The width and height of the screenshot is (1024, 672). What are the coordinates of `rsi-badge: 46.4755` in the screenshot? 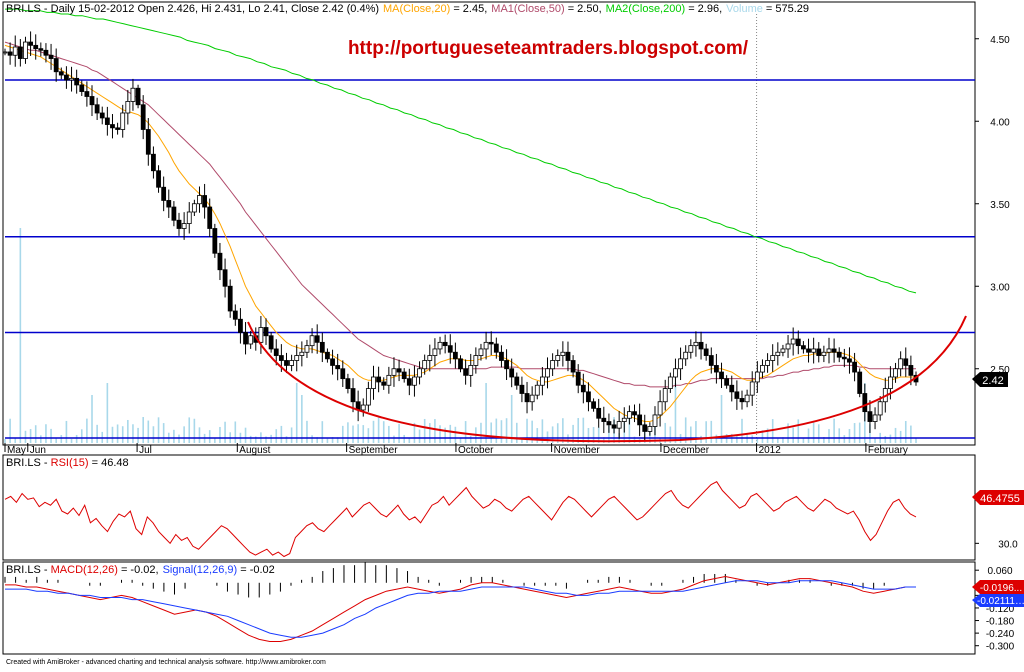 It's located at (998, 497).